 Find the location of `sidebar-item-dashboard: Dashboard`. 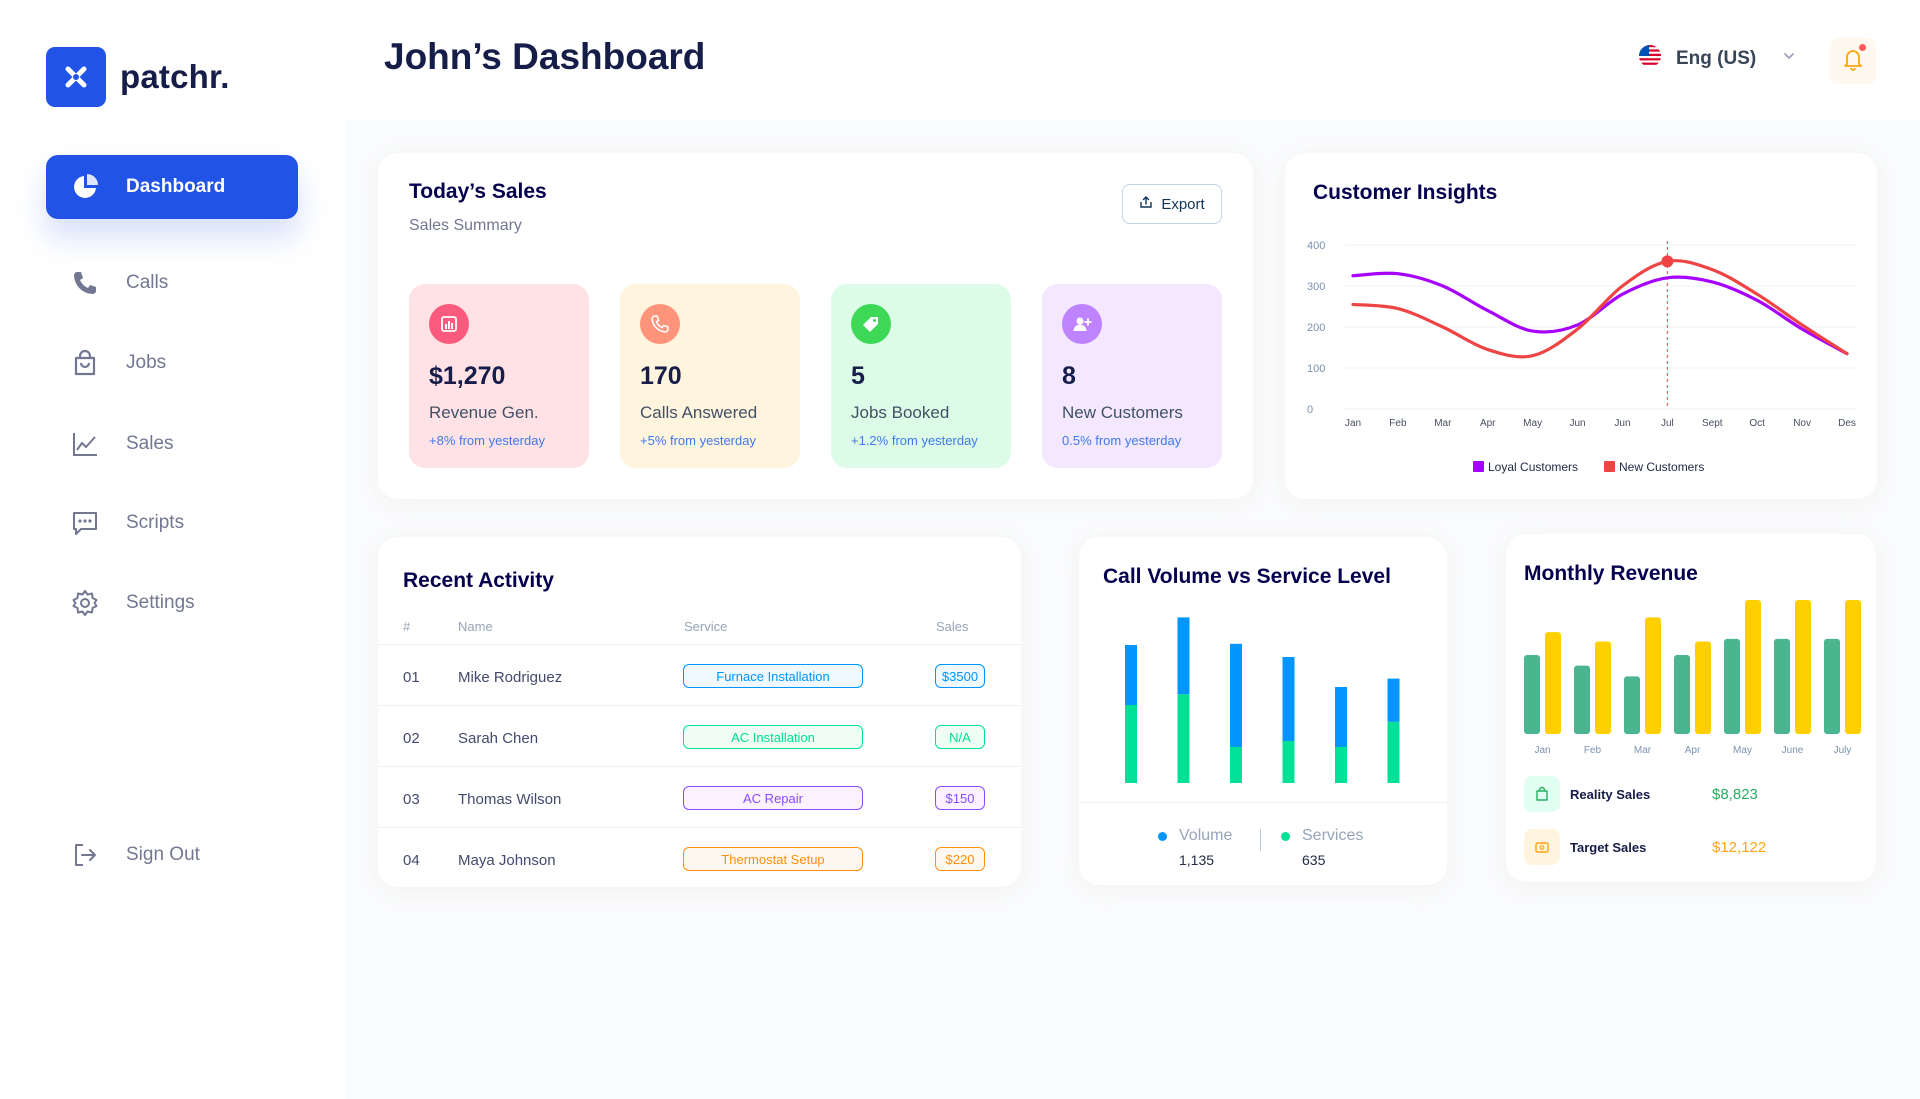

sidebar-item-dashboard: Dashboard is located at coordinates (172, 187).